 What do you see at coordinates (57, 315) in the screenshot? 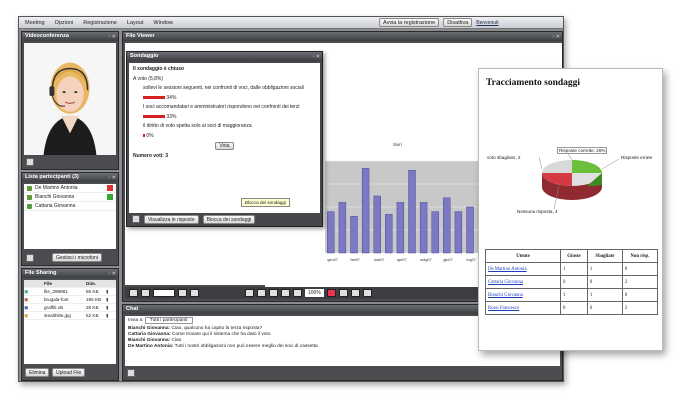
I see `file-name: stealthlite.jpg` at bounding box center [57, 315].